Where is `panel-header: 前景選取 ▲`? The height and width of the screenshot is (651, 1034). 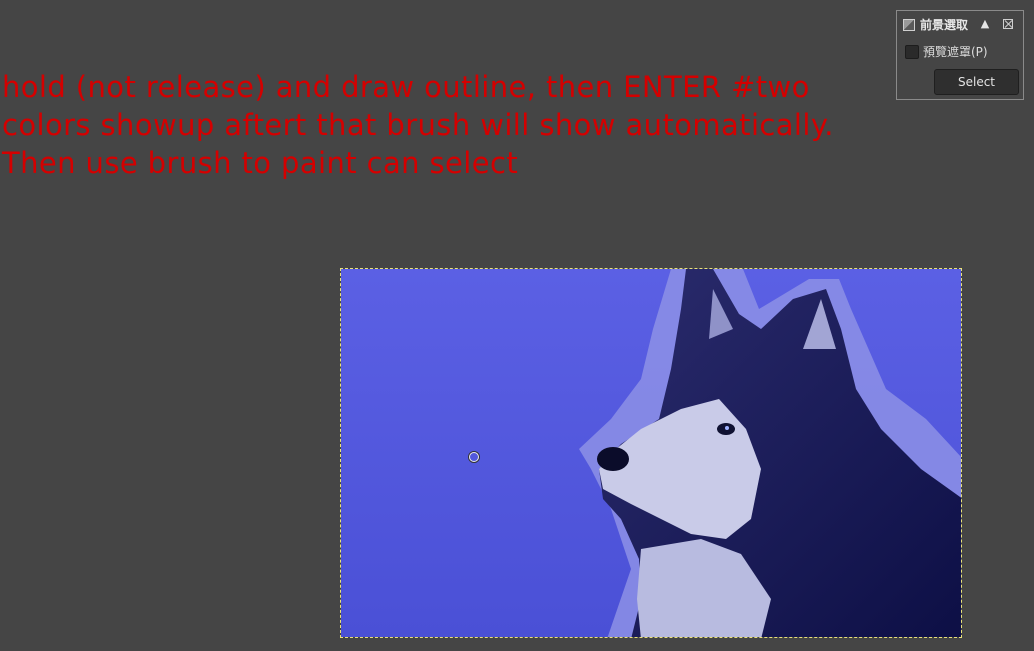 panel-header: 前景選取 ▲ is located at coordinates (960, 25).